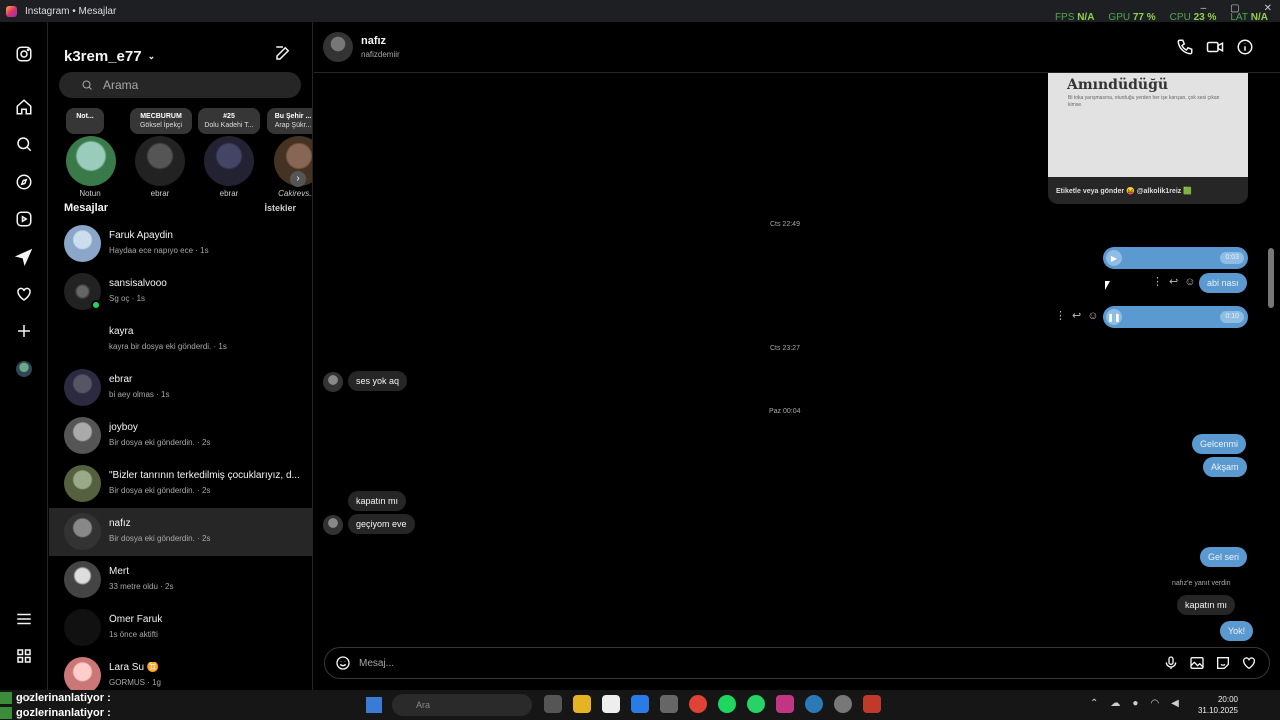 This screenshot has height=720, width=1280. What do you see at coordinates (180, 671) in the screenshot?
I see `conversation-item: Lara Su ♊ GORMUS · 1g` at bounding box center [180, 671].